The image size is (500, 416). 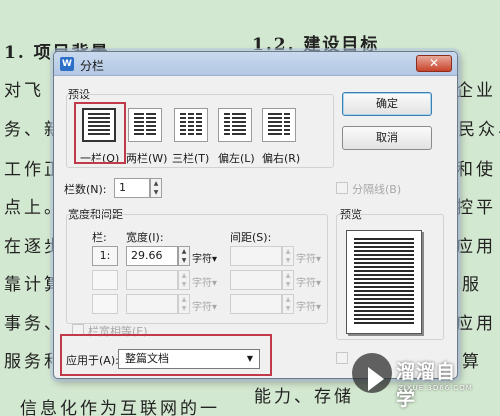 I want to click on spacing-header: 间距(S):, so click(x=251, y=237).